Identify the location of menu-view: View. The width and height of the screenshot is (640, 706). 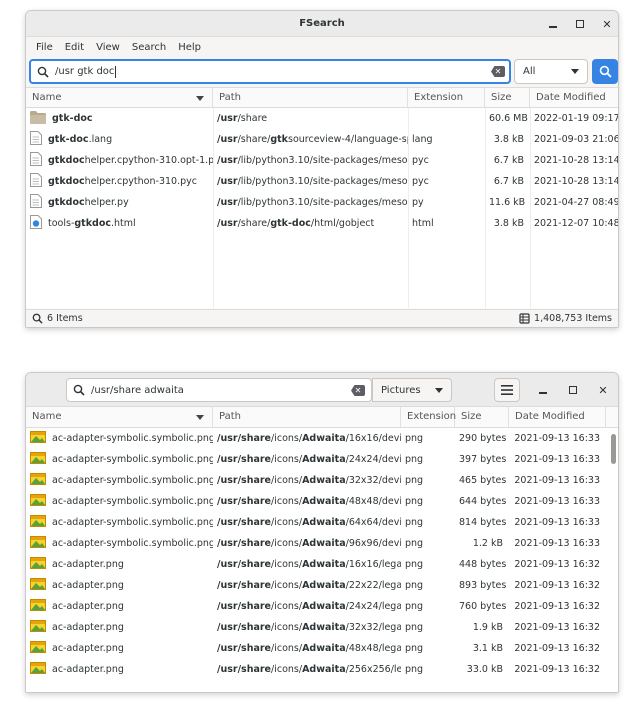
(108, 47).